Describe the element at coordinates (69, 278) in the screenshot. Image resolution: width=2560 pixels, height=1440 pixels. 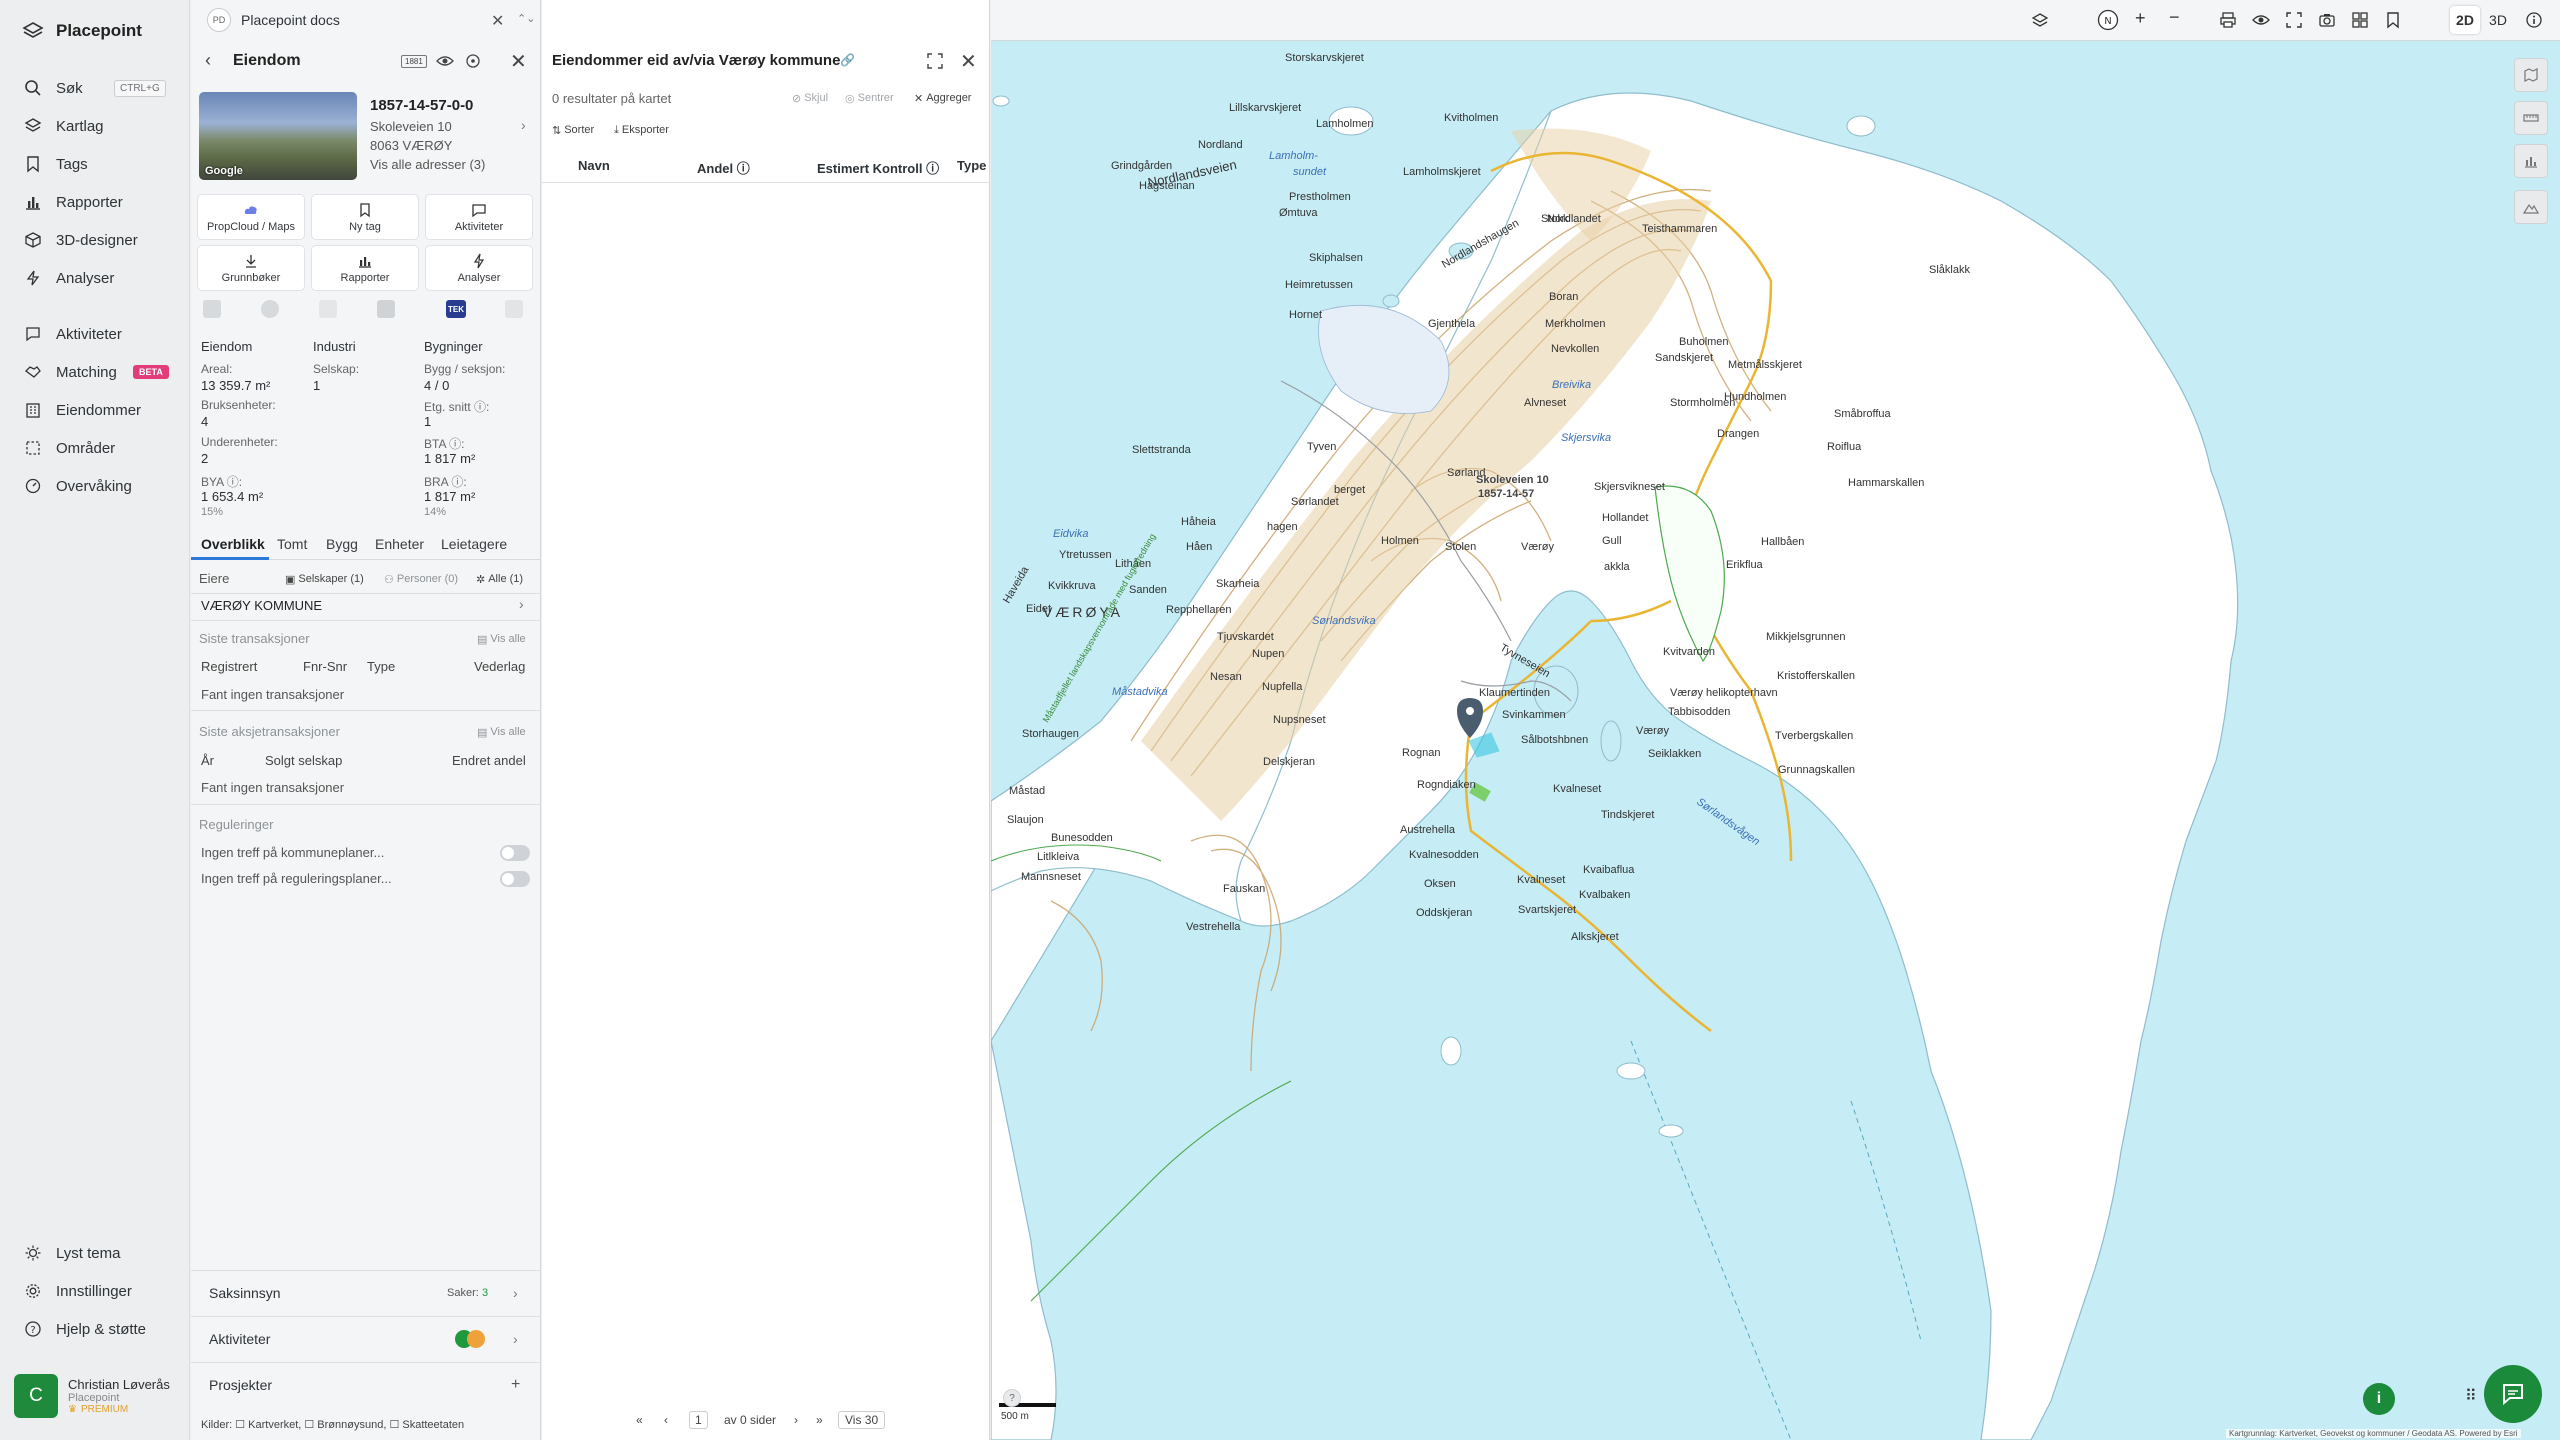
I see `nav-analyses: Analyser` at that location.